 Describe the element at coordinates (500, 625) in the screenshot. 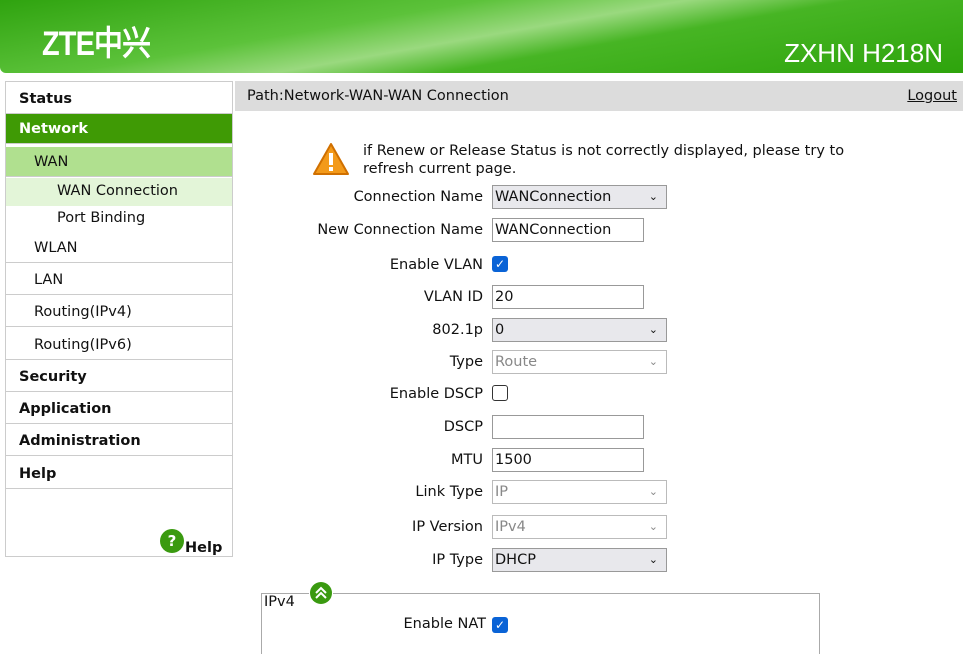

I see `enable-nat-checkbox: ✓` at that location.